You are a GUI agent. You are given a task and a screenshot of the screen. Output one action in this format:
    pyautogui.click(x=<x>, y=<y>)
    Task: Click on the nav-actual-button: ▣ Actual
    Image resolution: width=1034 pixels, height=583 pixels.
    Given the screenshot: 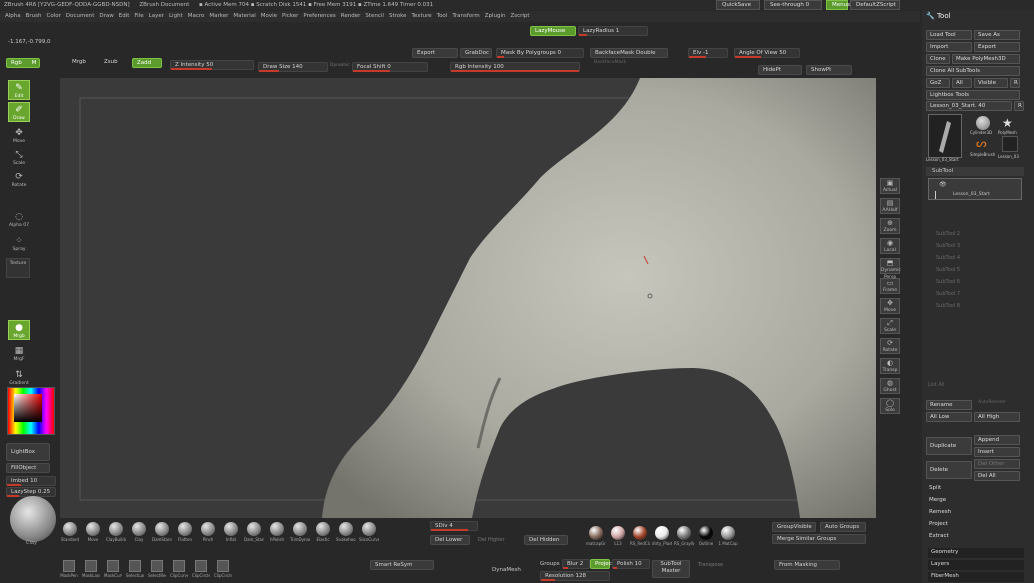 What is the action you would take?
    pyautogui.click(x=890, y=186)
    